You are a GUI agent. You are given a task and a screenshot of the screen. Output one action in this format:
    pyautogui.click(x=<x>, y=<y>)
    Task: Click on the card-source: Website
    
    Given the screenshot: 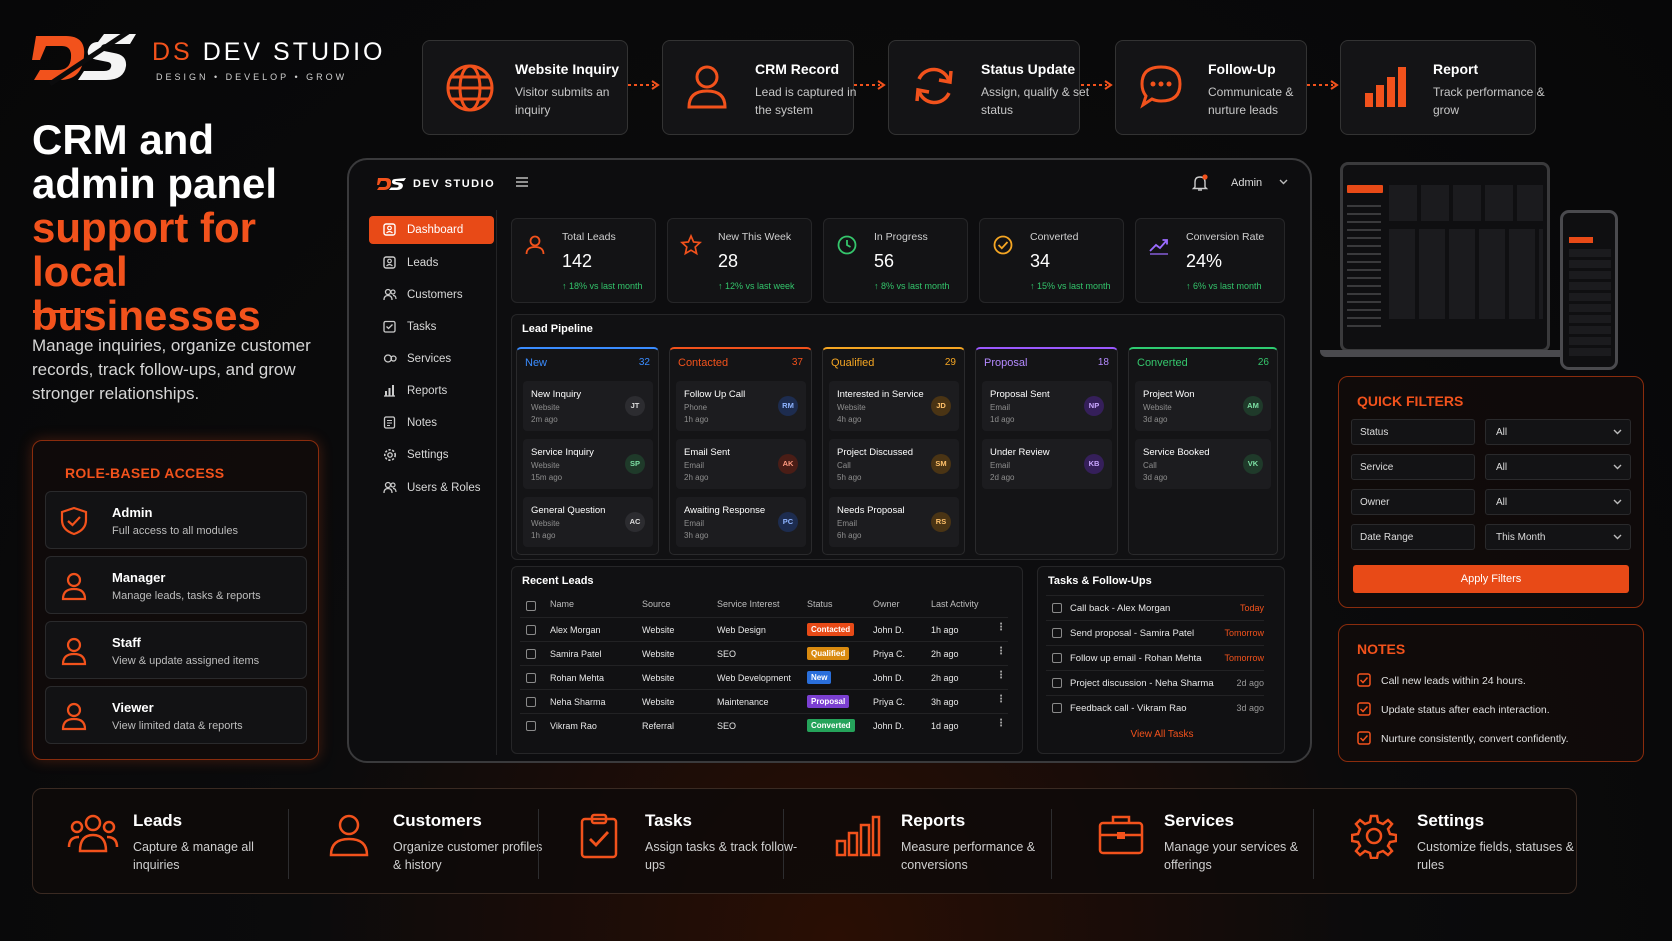 What is the action you would take?
    pyautogui.click(x=851, y=407)
    